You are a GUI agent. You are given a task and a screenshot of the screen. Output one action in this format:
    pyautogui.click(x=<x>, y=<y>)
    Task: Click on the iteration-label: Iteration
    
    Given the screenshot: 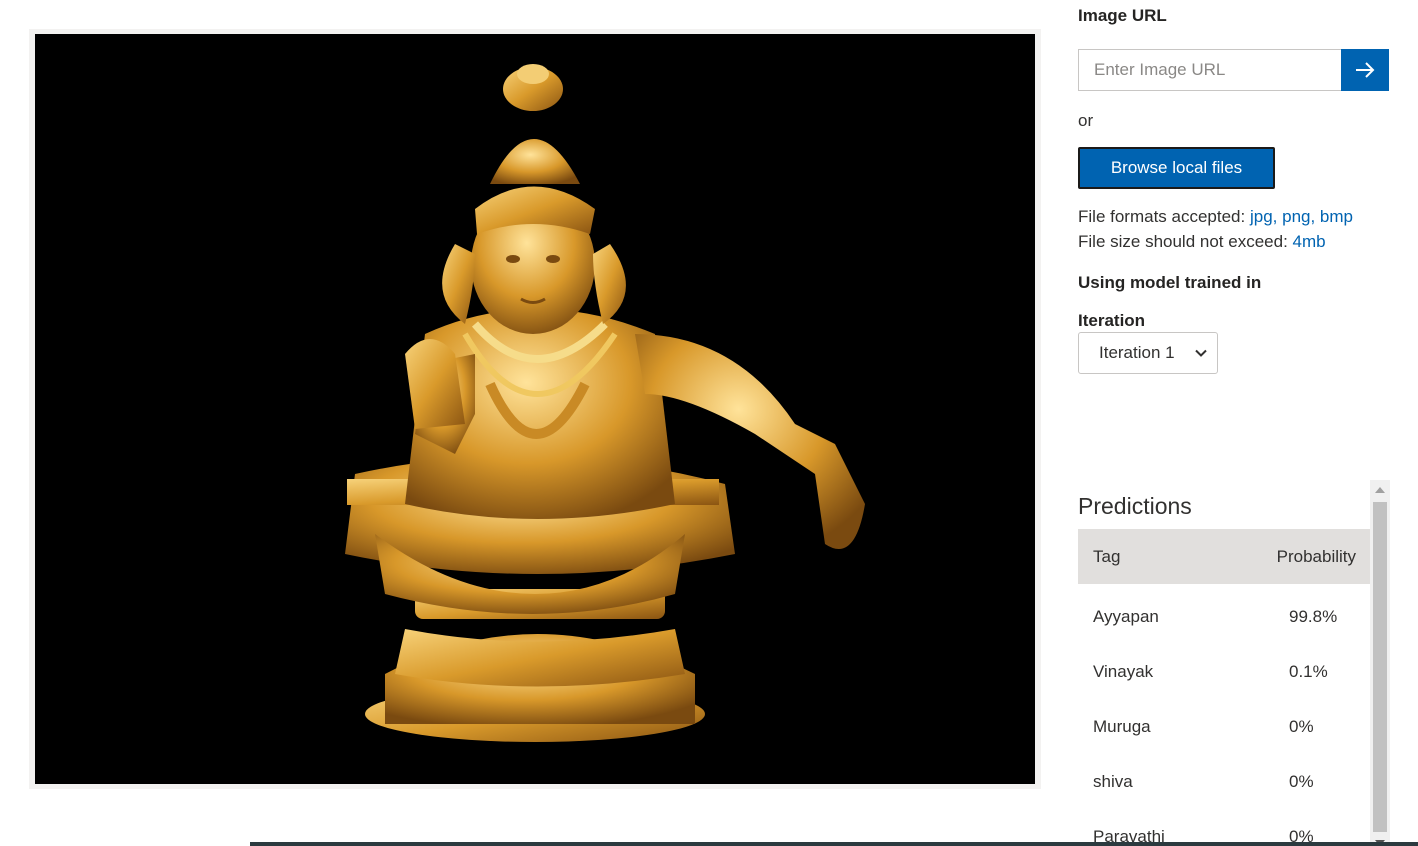 What is the action you would take?
    pyautogui.click(x=1112, y=320)
    